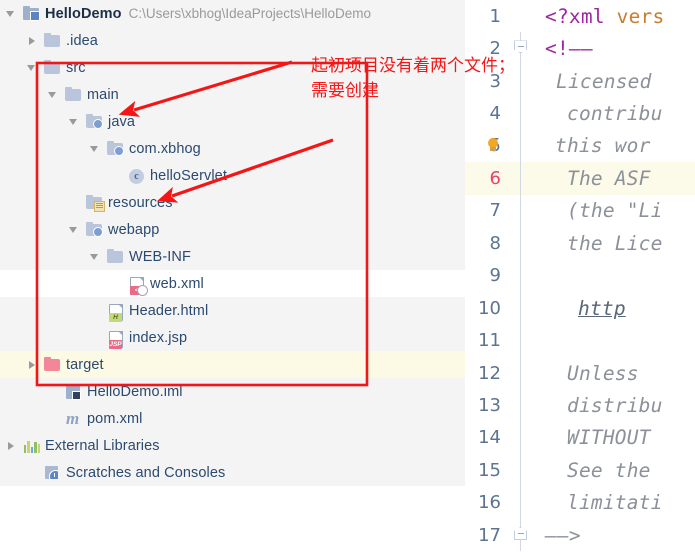 The width and height of the screenshot is (695, 552). I want to click on jsp-file-icon: JSP, so click(115, 339).